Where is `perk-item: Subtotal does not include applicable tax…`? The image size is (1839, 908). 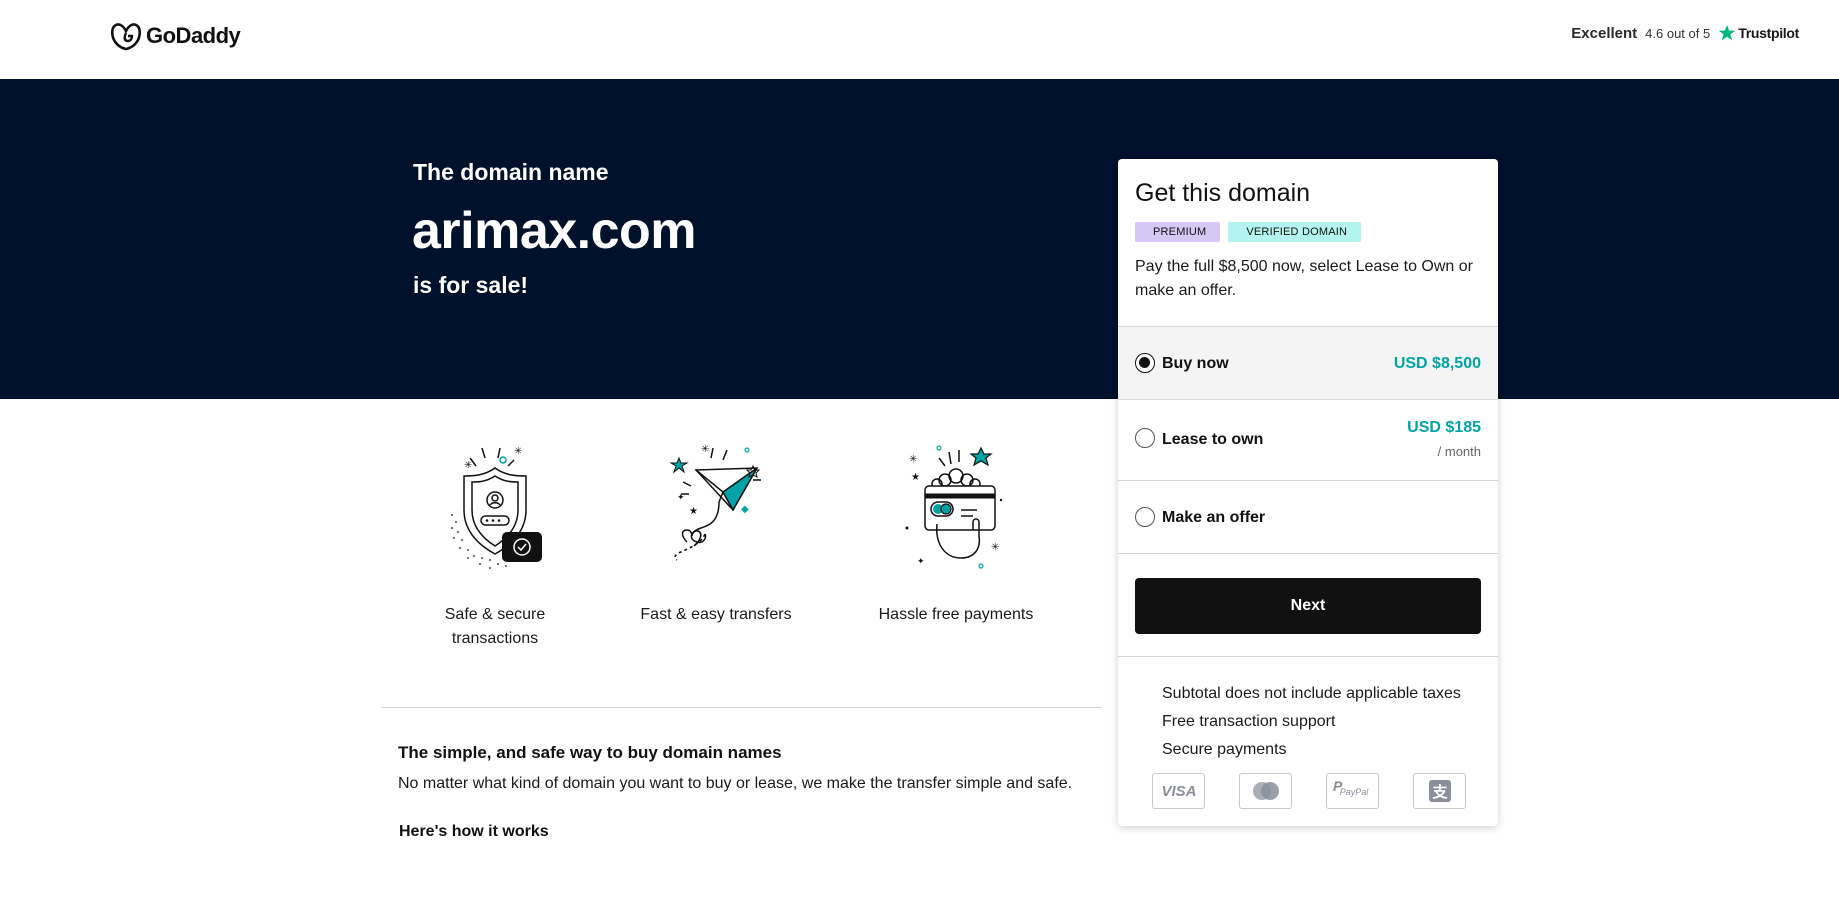
perk-item: Subtotal does not include applicable tax… is located at coordinates (1311, 693).